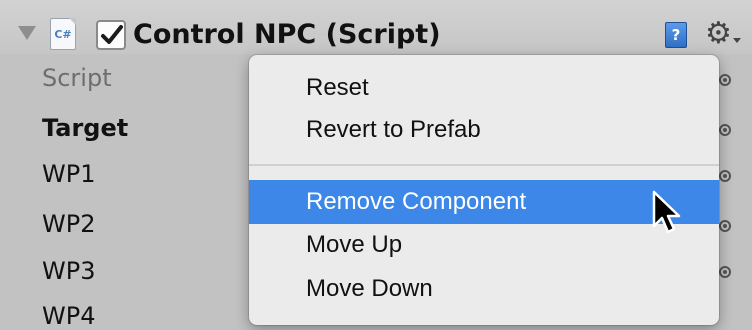 This screenshot has width=752, height=330. What do you see at coordinates (484, 202) in the screenshot?
I see `menu-item-remove-component: Remove Component` at bounding box center [484, 202].